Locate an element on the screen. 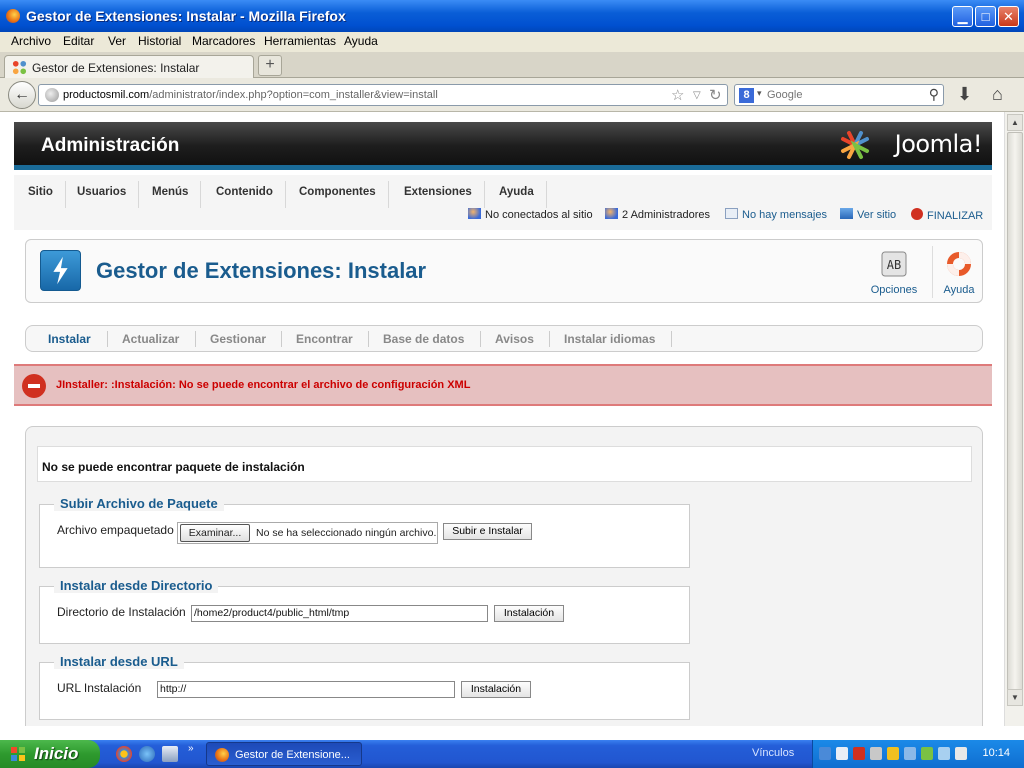 The image size is (1024, 768). menu-archivo: Archivo is located at coordinates (31, 41).